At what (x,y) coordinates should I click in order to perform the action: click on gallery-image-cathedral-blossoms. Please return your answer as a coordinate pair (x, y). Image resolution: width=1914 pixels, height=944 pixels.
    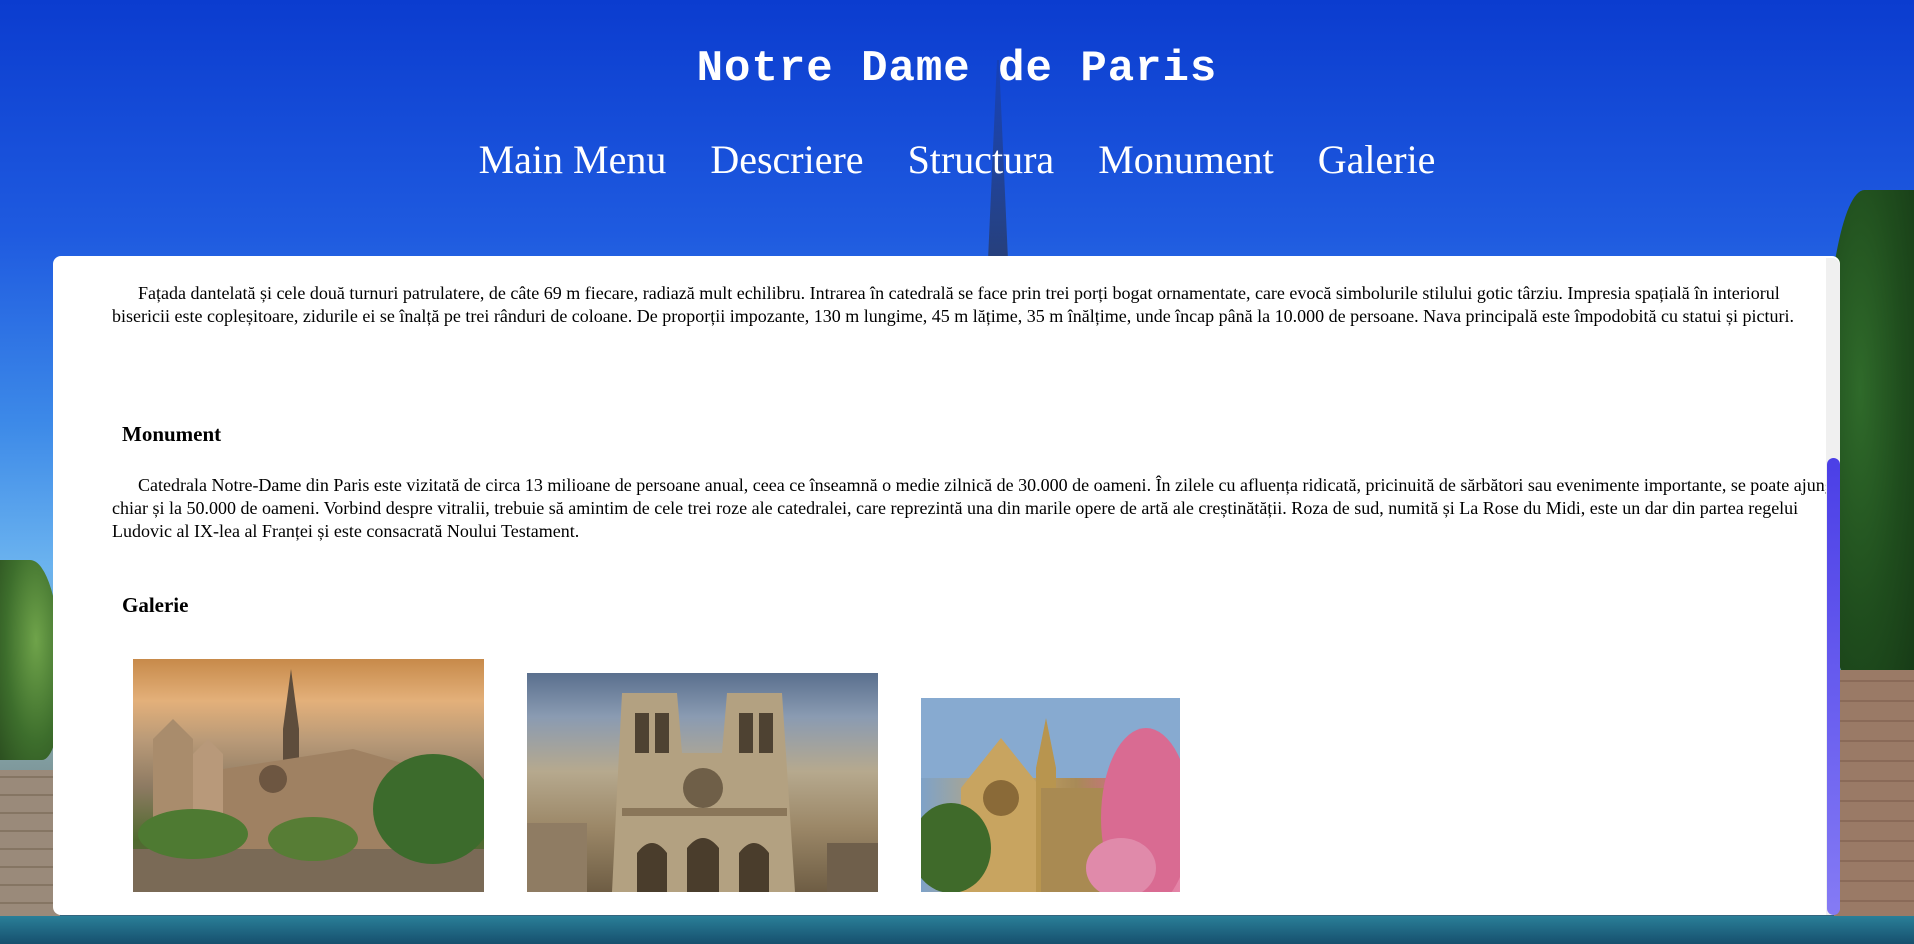
    Looking at the image, I should click on (1050, 795).